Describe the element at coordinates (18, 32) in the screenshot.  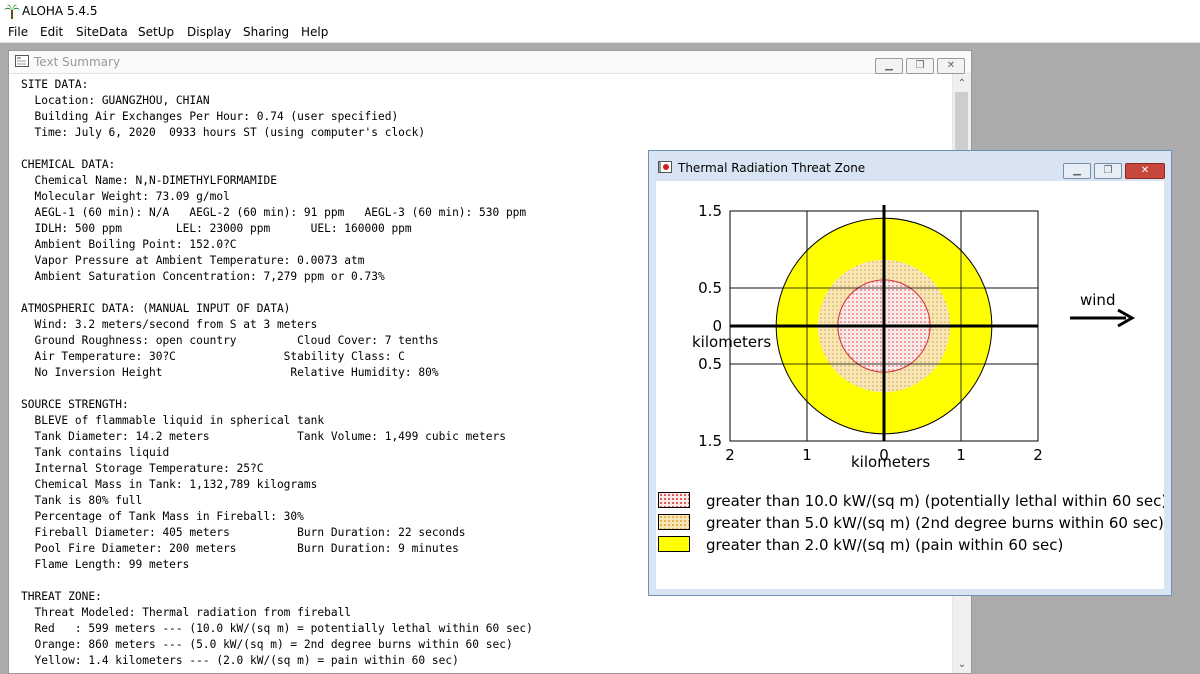
I see `menu-file: File` at that location.